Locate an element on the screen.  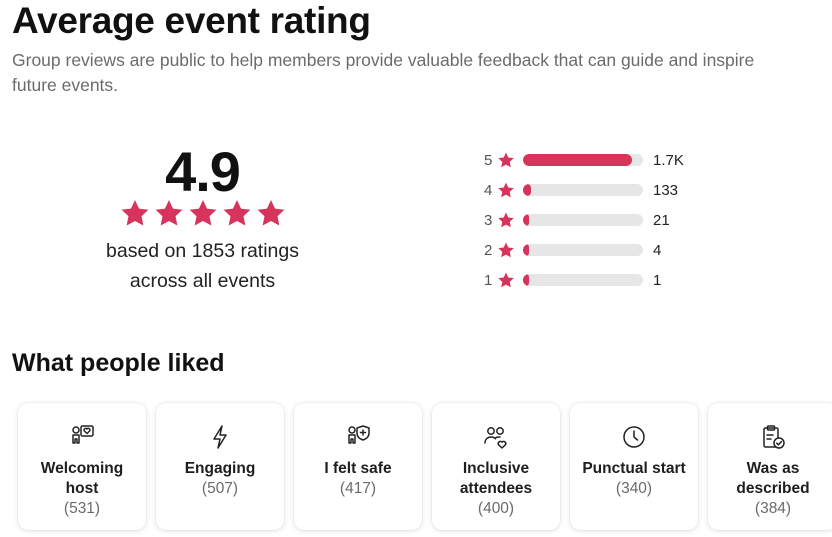
liked-card-count: (384) is located at coordinates (773, 508).